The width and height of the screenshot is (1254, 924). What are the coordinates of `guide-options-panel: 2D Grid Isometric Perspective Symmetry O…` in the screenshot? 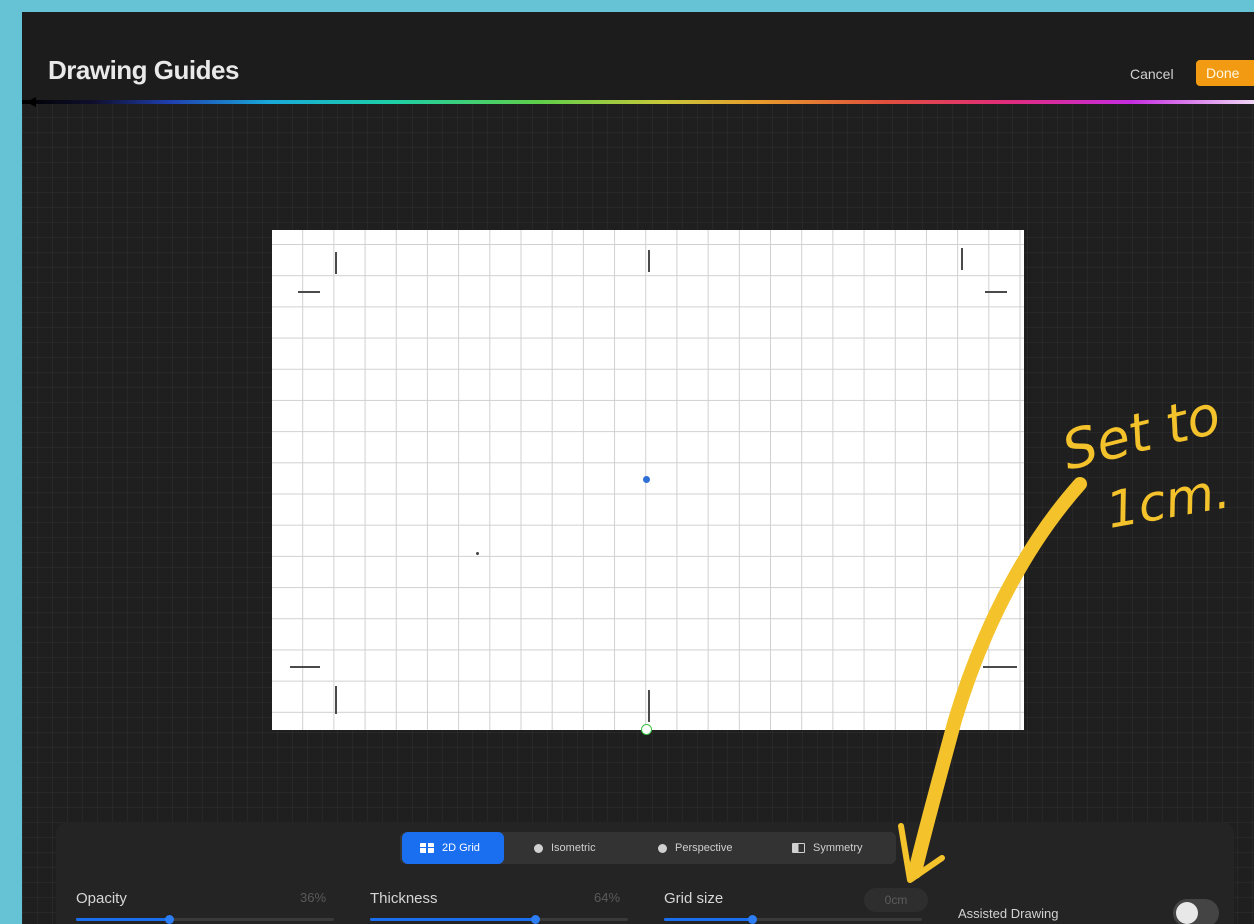 It's located at (645, 873).